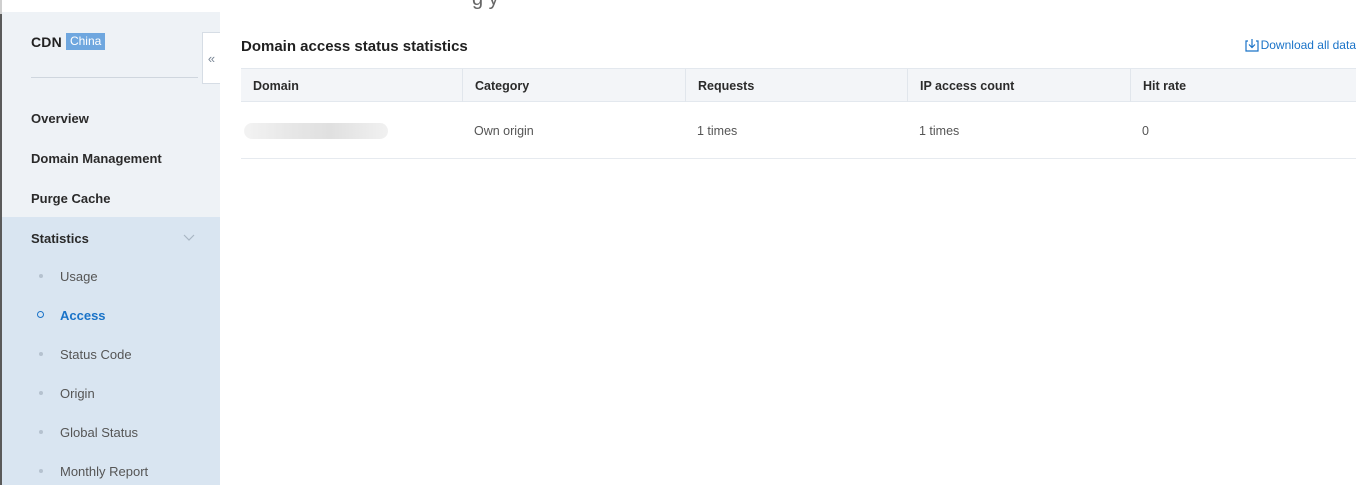 The image size is (1356, 485). What do you see at coordinates (111, 118) in the screenshot?
I see `nav-item-overview: Overview` at bounding box center [111, 118].